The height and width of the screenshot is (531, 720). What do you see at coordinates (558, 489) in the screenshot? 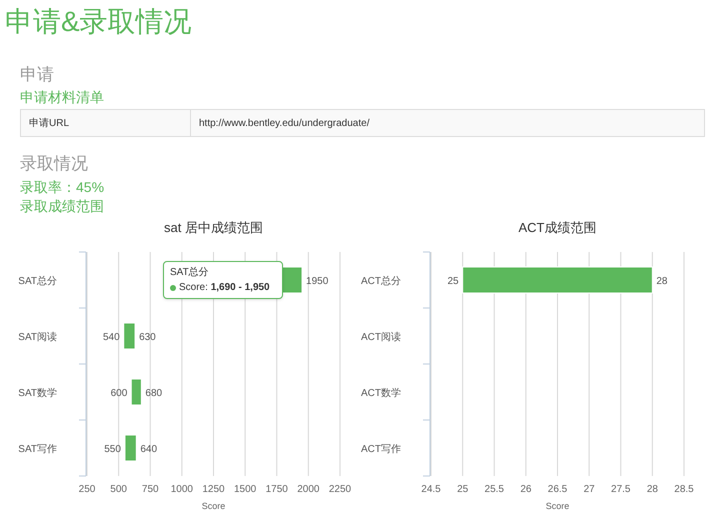
I see `tick-label: 26.5` at bounding box center [558, 489].